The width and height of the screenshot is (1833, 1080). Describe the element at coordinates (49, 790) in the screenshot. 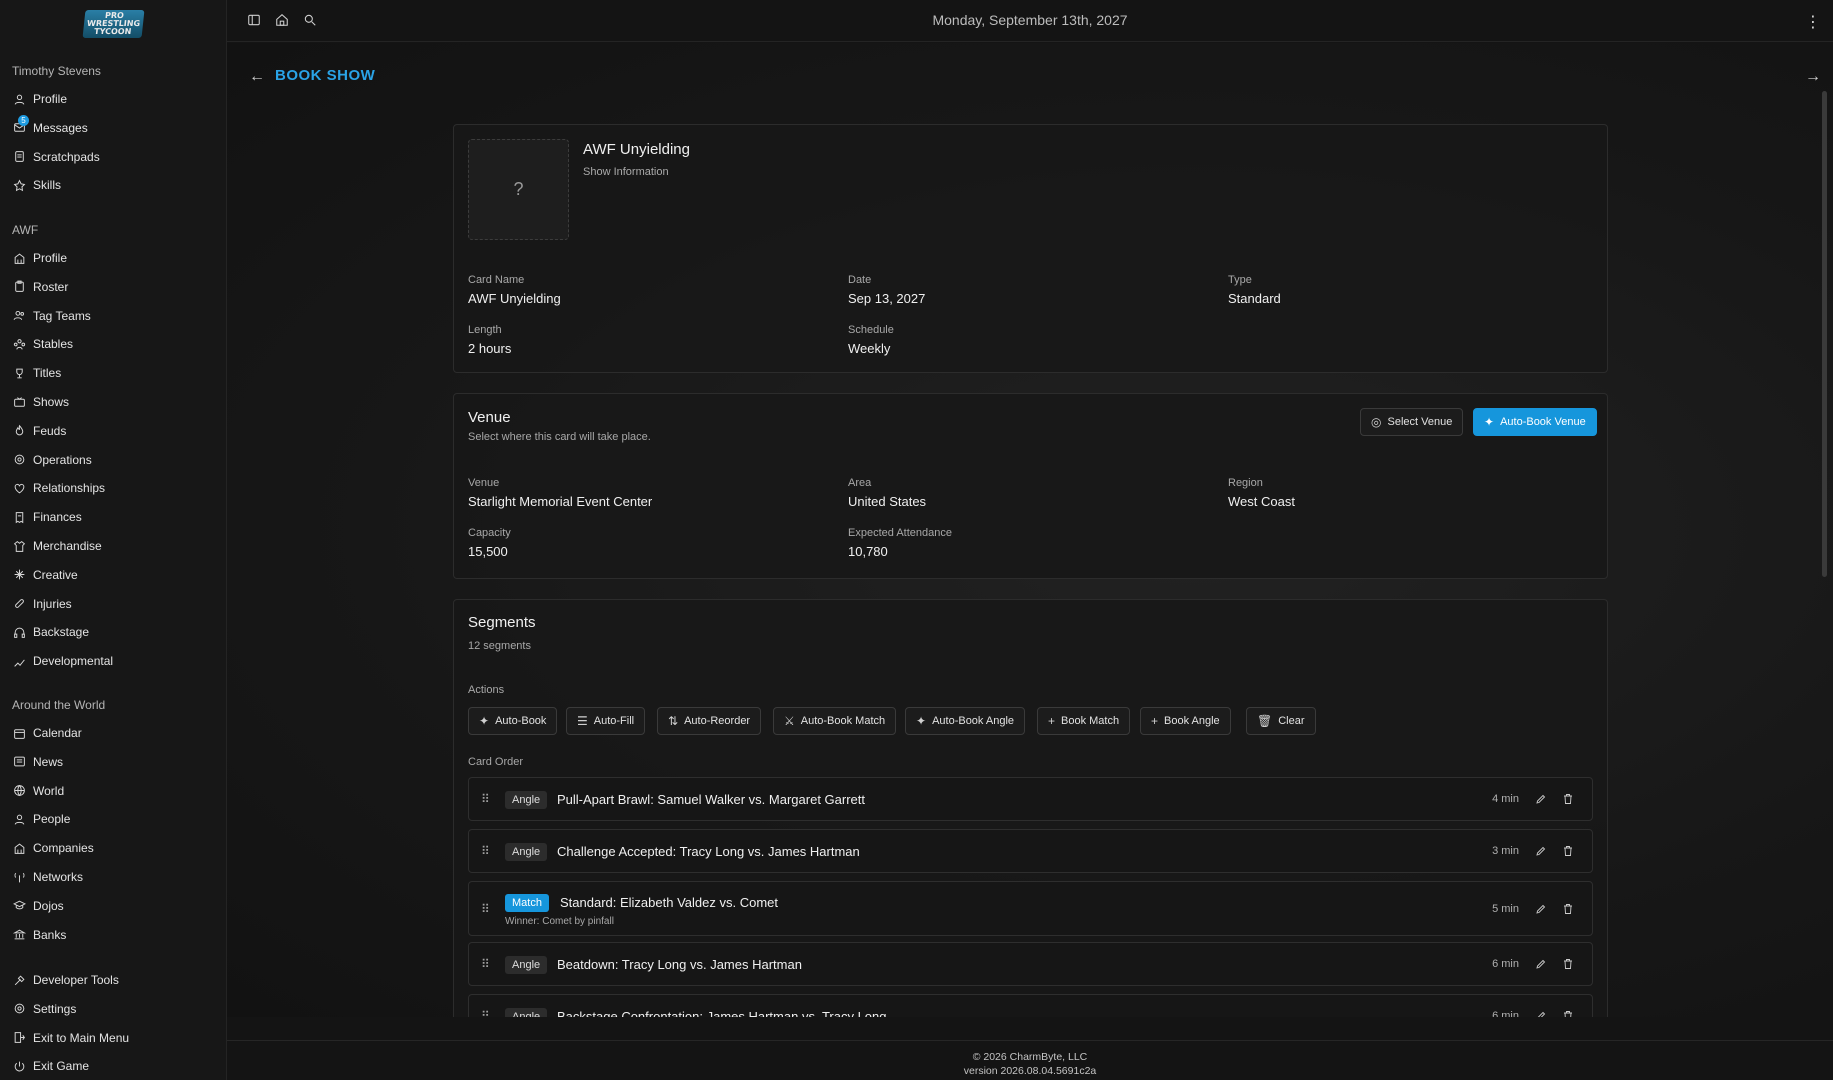

I see `sidebar-item-label: World` at that location.